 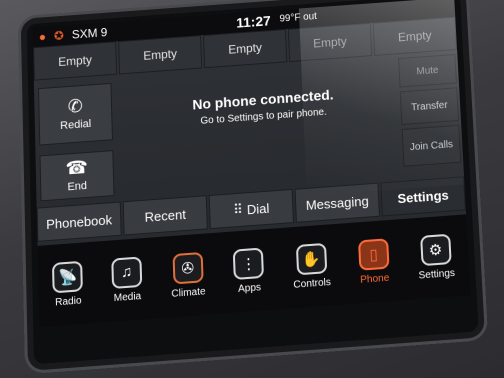 What do you see at coordinates (77, 167) in the screenshot?
I see `hangup-icon: ☎` at bounding box center [77, 167].